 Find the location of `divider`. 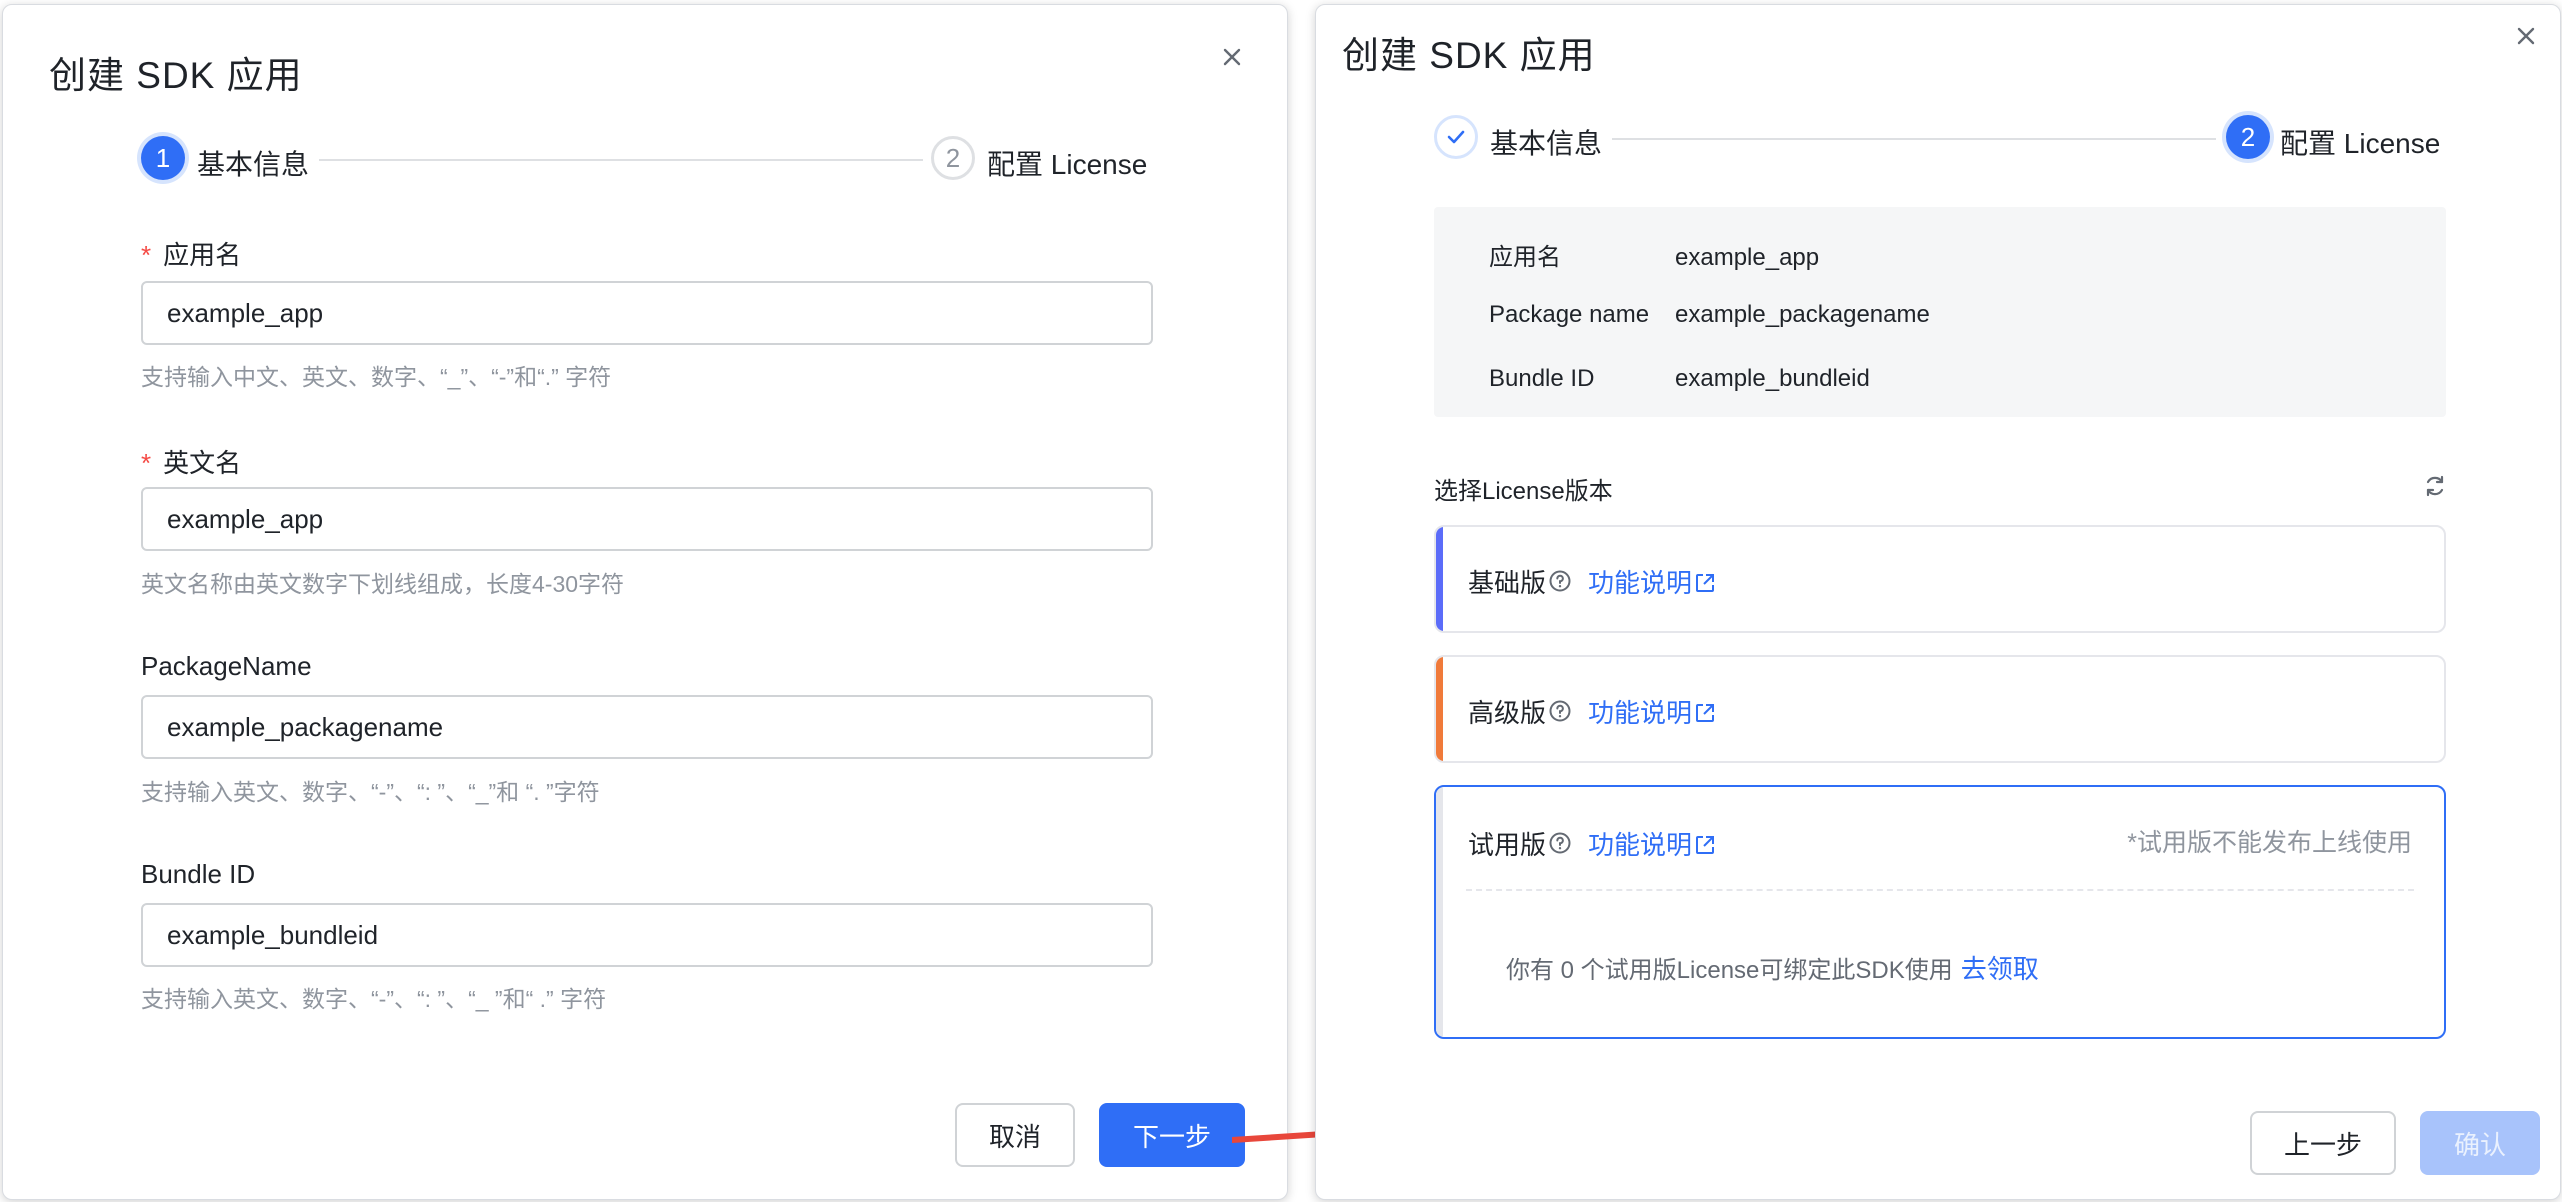

divider is located at coordinates (1940, 890).